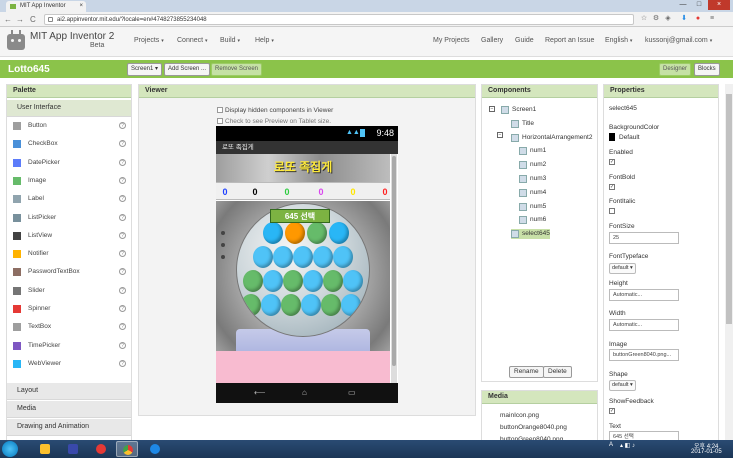 Image resolution: width=733 pixels, height=458 pixels. I want to click on num2-label: 0, so click(255, 192).